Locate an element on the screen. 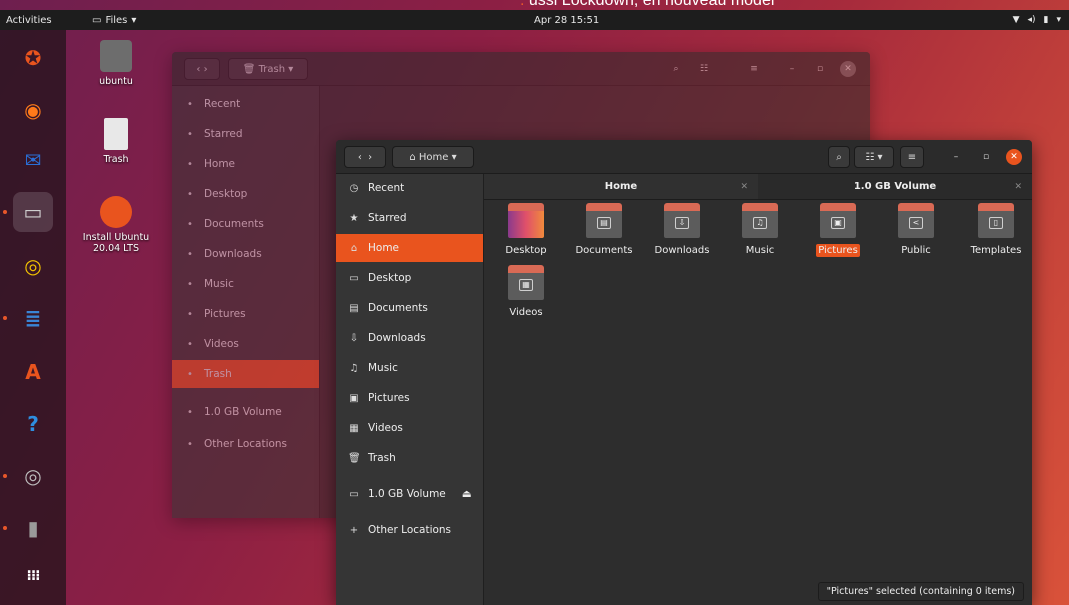 The width and height of the screenshot is (1069, 605). folder-music: ♫ Music is located at coordinates (760, 230).